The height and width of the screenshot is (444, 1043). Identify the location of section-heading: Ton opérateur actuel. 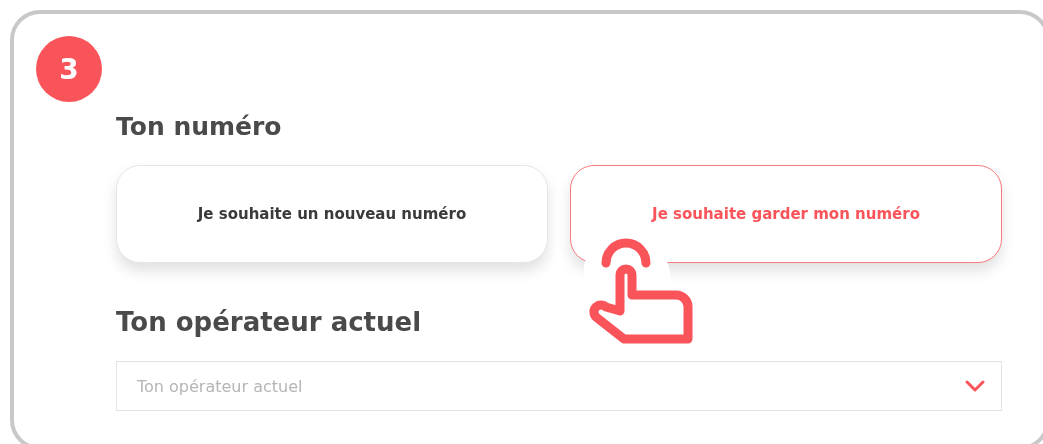
(269, 322).